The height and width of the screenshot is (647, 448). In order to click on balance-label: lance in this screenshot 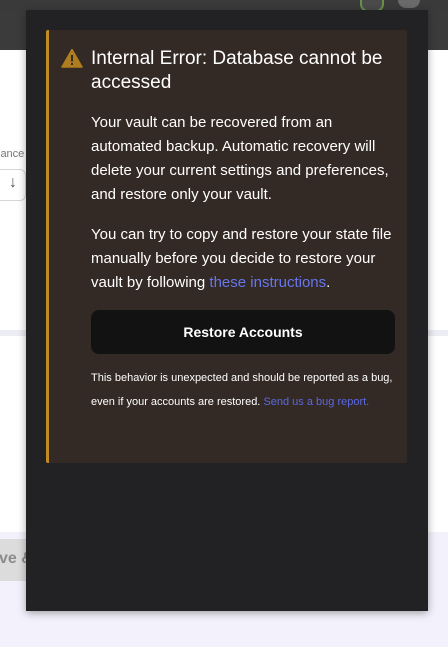, I will do `click(12, 154)`.